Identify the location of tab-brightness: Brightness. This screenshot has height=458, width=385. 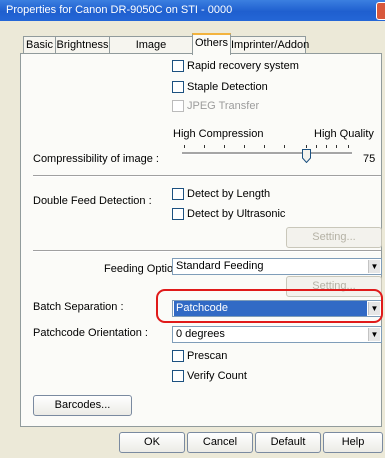
(82, 44).